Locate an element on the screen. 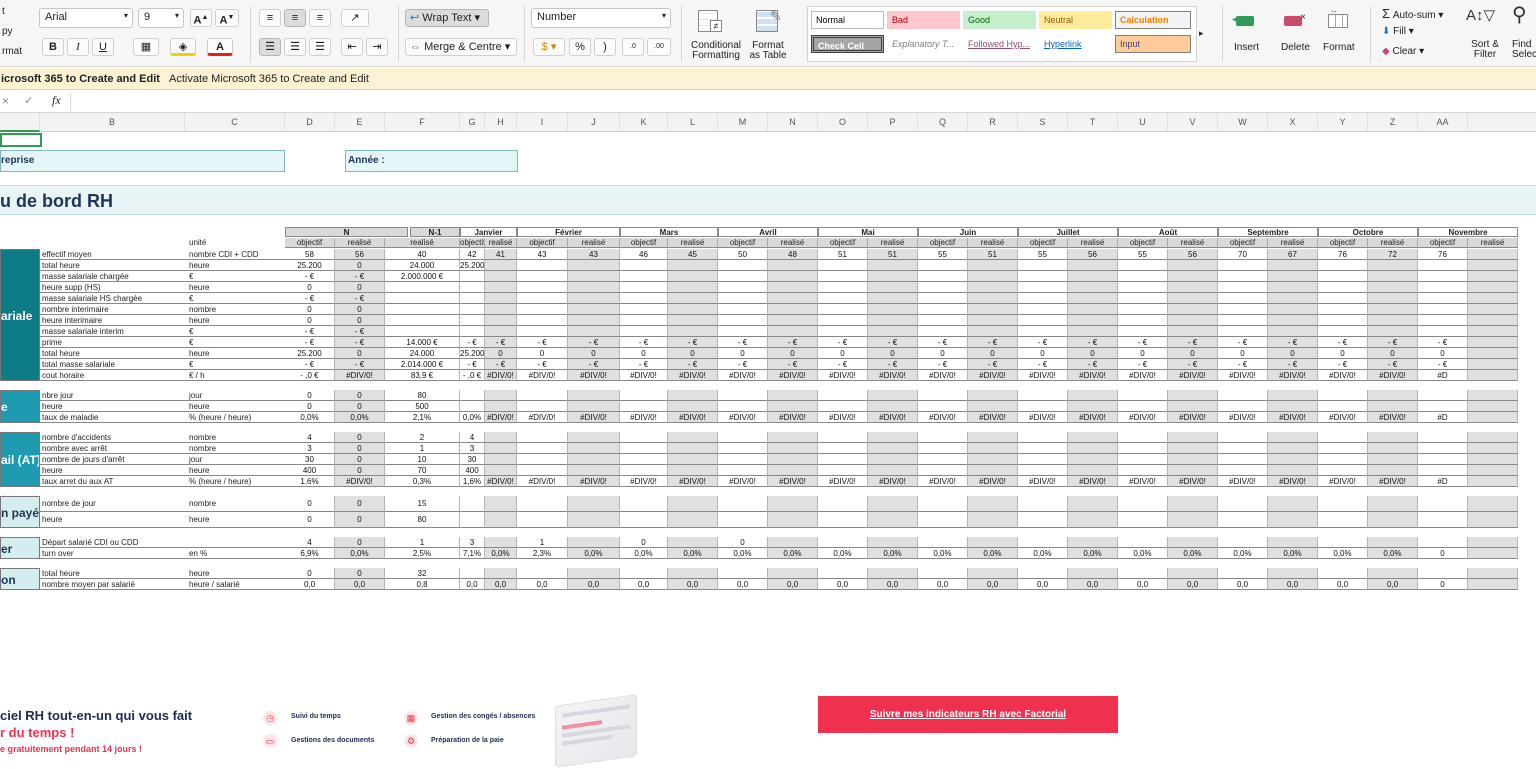 Image resolution: width=1536 pixels, height=769 pixels. fill-button: ⬇ Fill ▾ is located at coordinates (1398, 31).